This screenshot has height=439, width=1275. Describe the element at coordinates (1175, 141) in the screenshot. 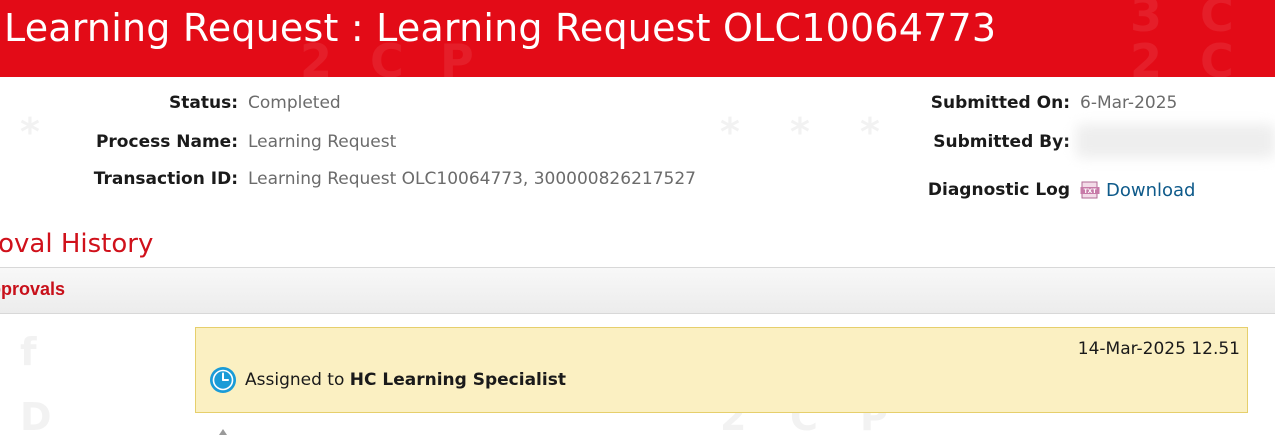

I see `submitted-by-value-redacted` at that location.